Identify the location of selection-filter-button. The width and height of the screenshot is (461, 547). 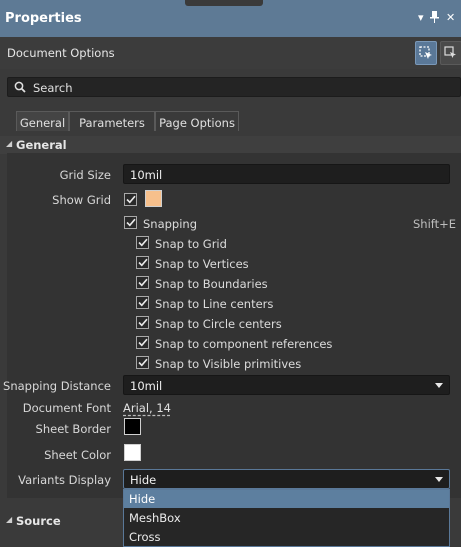
(426, 53).